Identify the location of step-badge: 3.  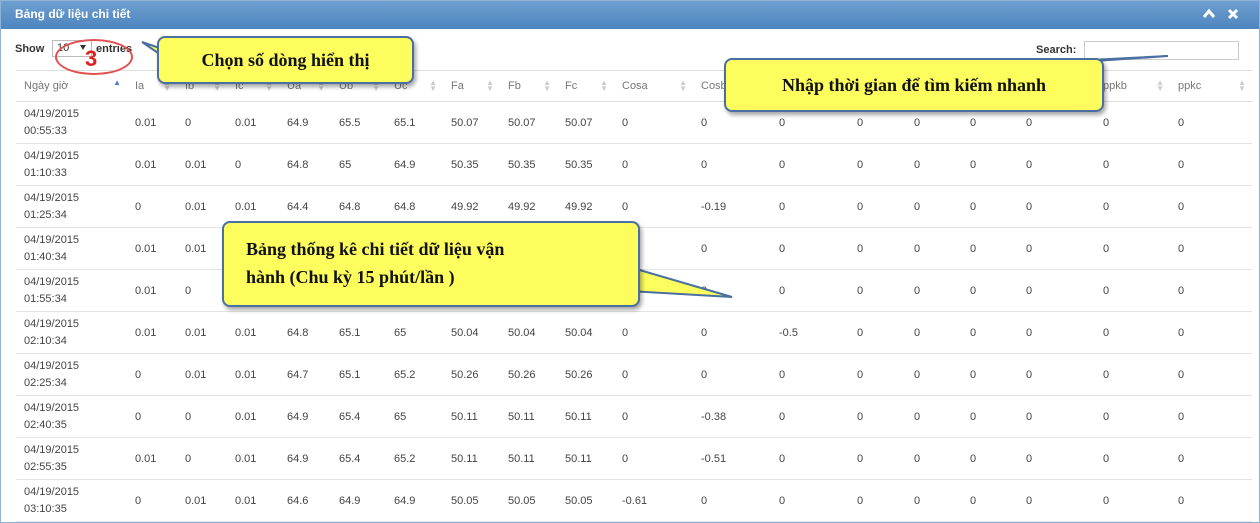
(94, 57).